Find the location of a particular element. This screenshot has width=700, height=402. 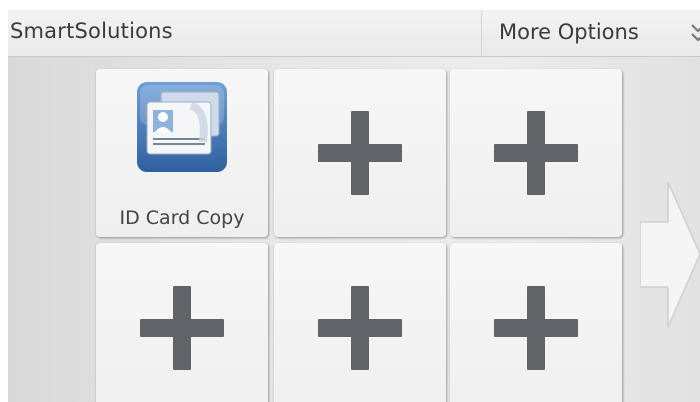

tile-id-card-copy: ID Card Copy is located at coordinates (182, 153).